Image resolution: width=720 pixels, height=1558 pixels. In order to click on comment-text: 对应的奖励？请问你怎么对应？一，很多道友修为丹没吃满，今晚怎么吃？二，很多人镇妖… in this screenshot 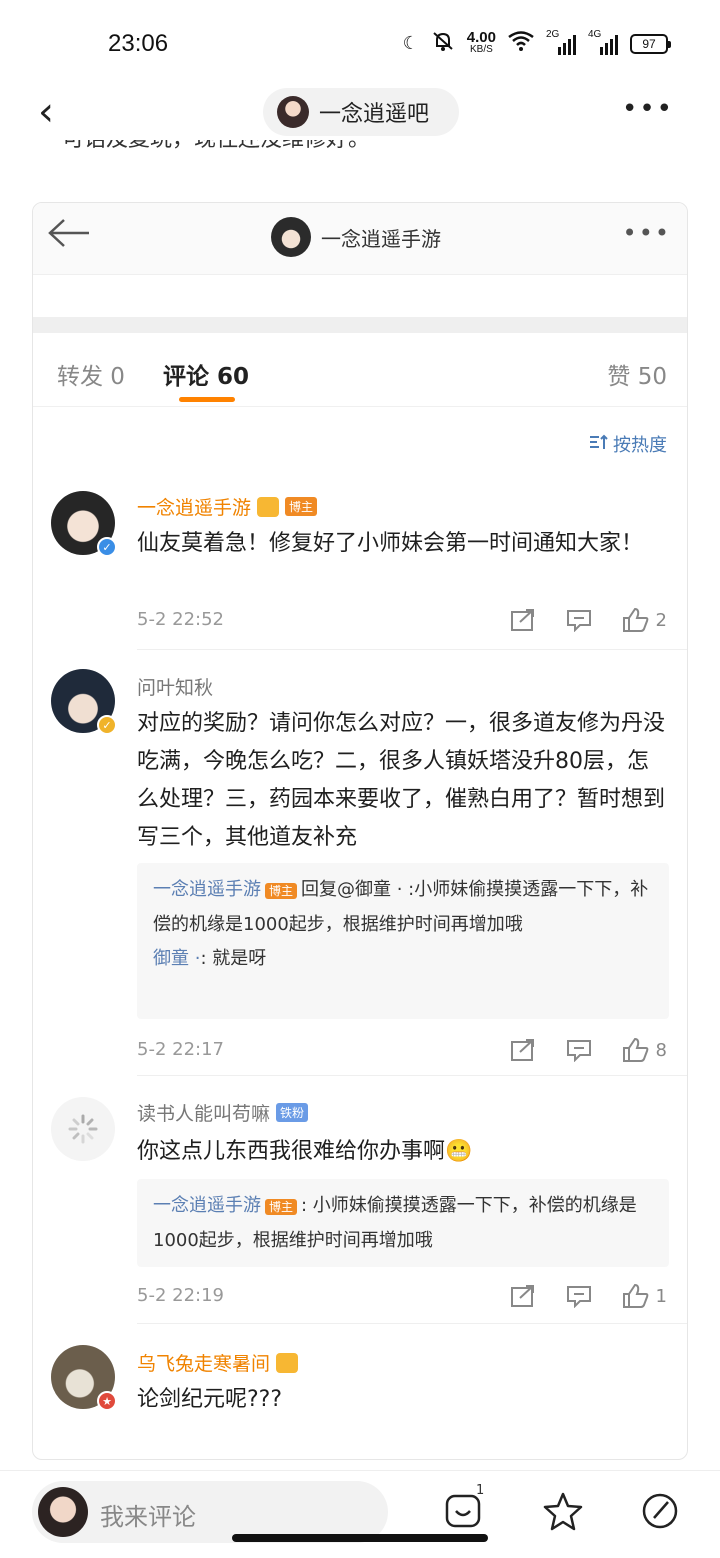, I will do `click(401, 780)`.